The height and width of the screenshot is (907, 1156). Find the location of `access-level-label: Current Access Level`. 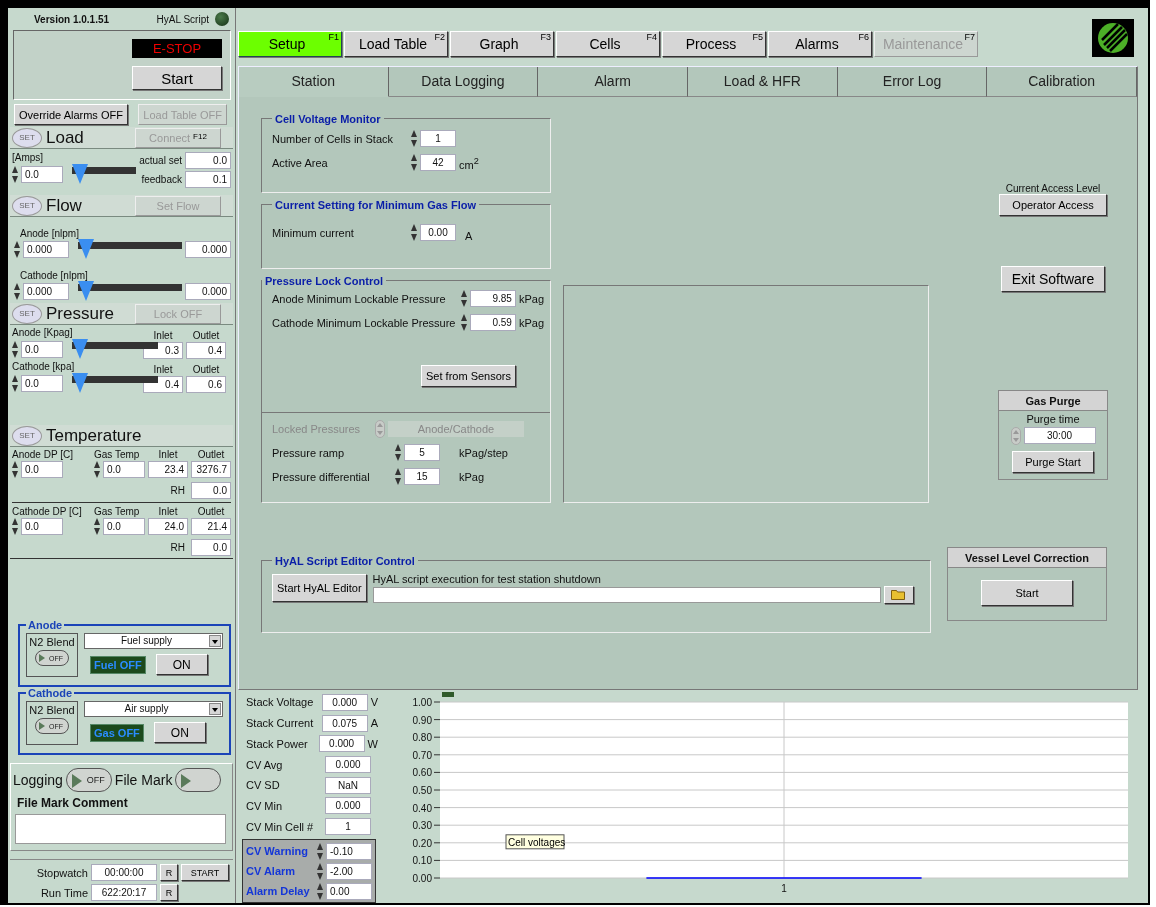

access-level-label: Current Access Level is located at coordinates (1053, 188).